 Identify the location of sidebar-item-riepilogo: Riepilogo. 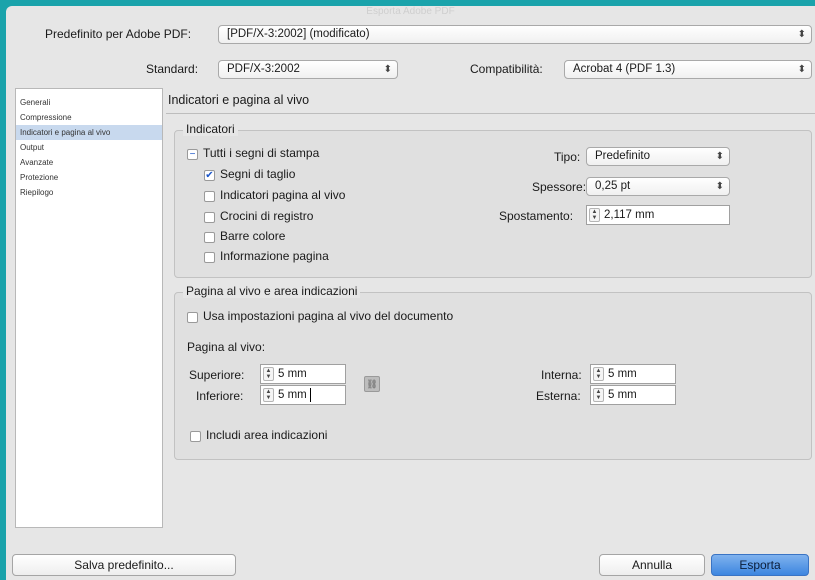
(89, 192).